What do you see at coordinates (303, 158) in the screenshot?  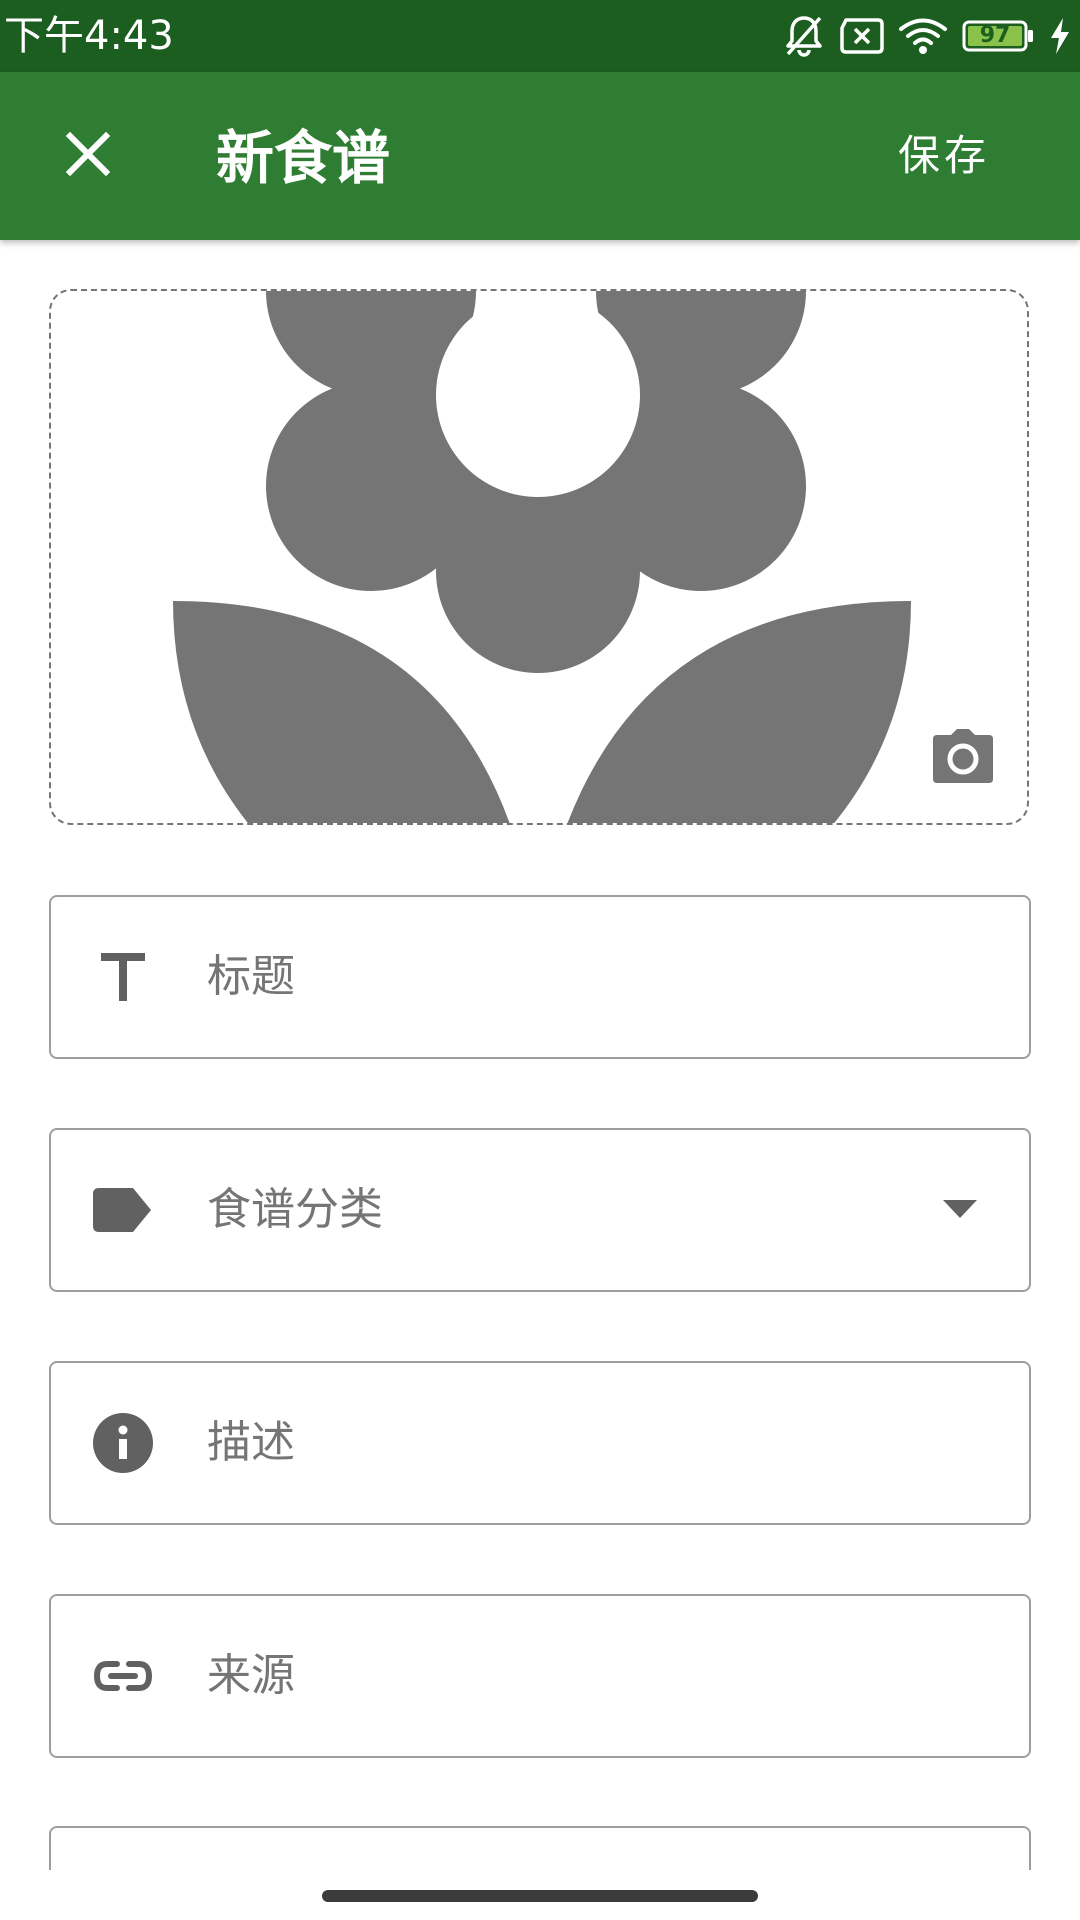 I see `page-title: 新食谱` at bounding box center [303, 158].